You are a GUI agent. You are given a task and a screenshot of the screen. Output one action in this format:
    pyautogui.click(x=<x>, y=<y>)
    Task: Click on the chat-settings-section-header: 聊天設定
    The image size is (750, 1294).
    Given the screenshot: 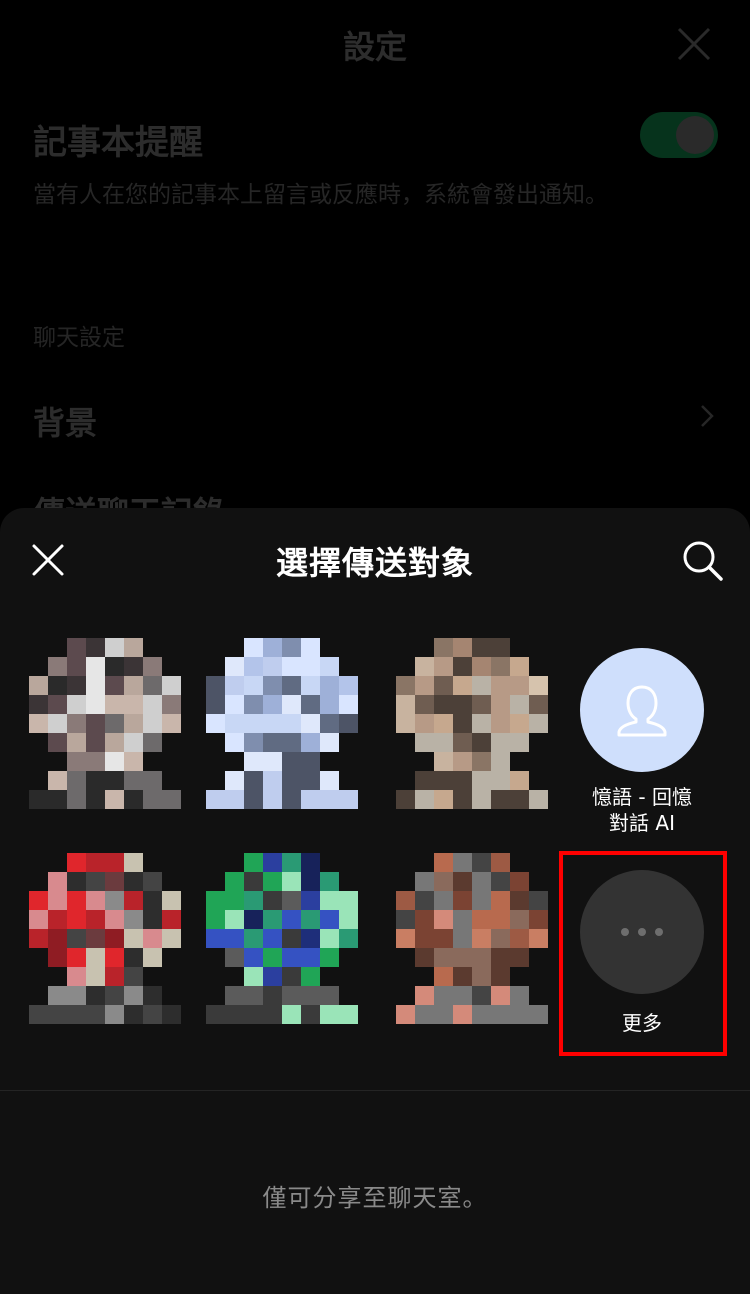 What is the action you would take?
    pyautogui.click(x=79, y=338)
    